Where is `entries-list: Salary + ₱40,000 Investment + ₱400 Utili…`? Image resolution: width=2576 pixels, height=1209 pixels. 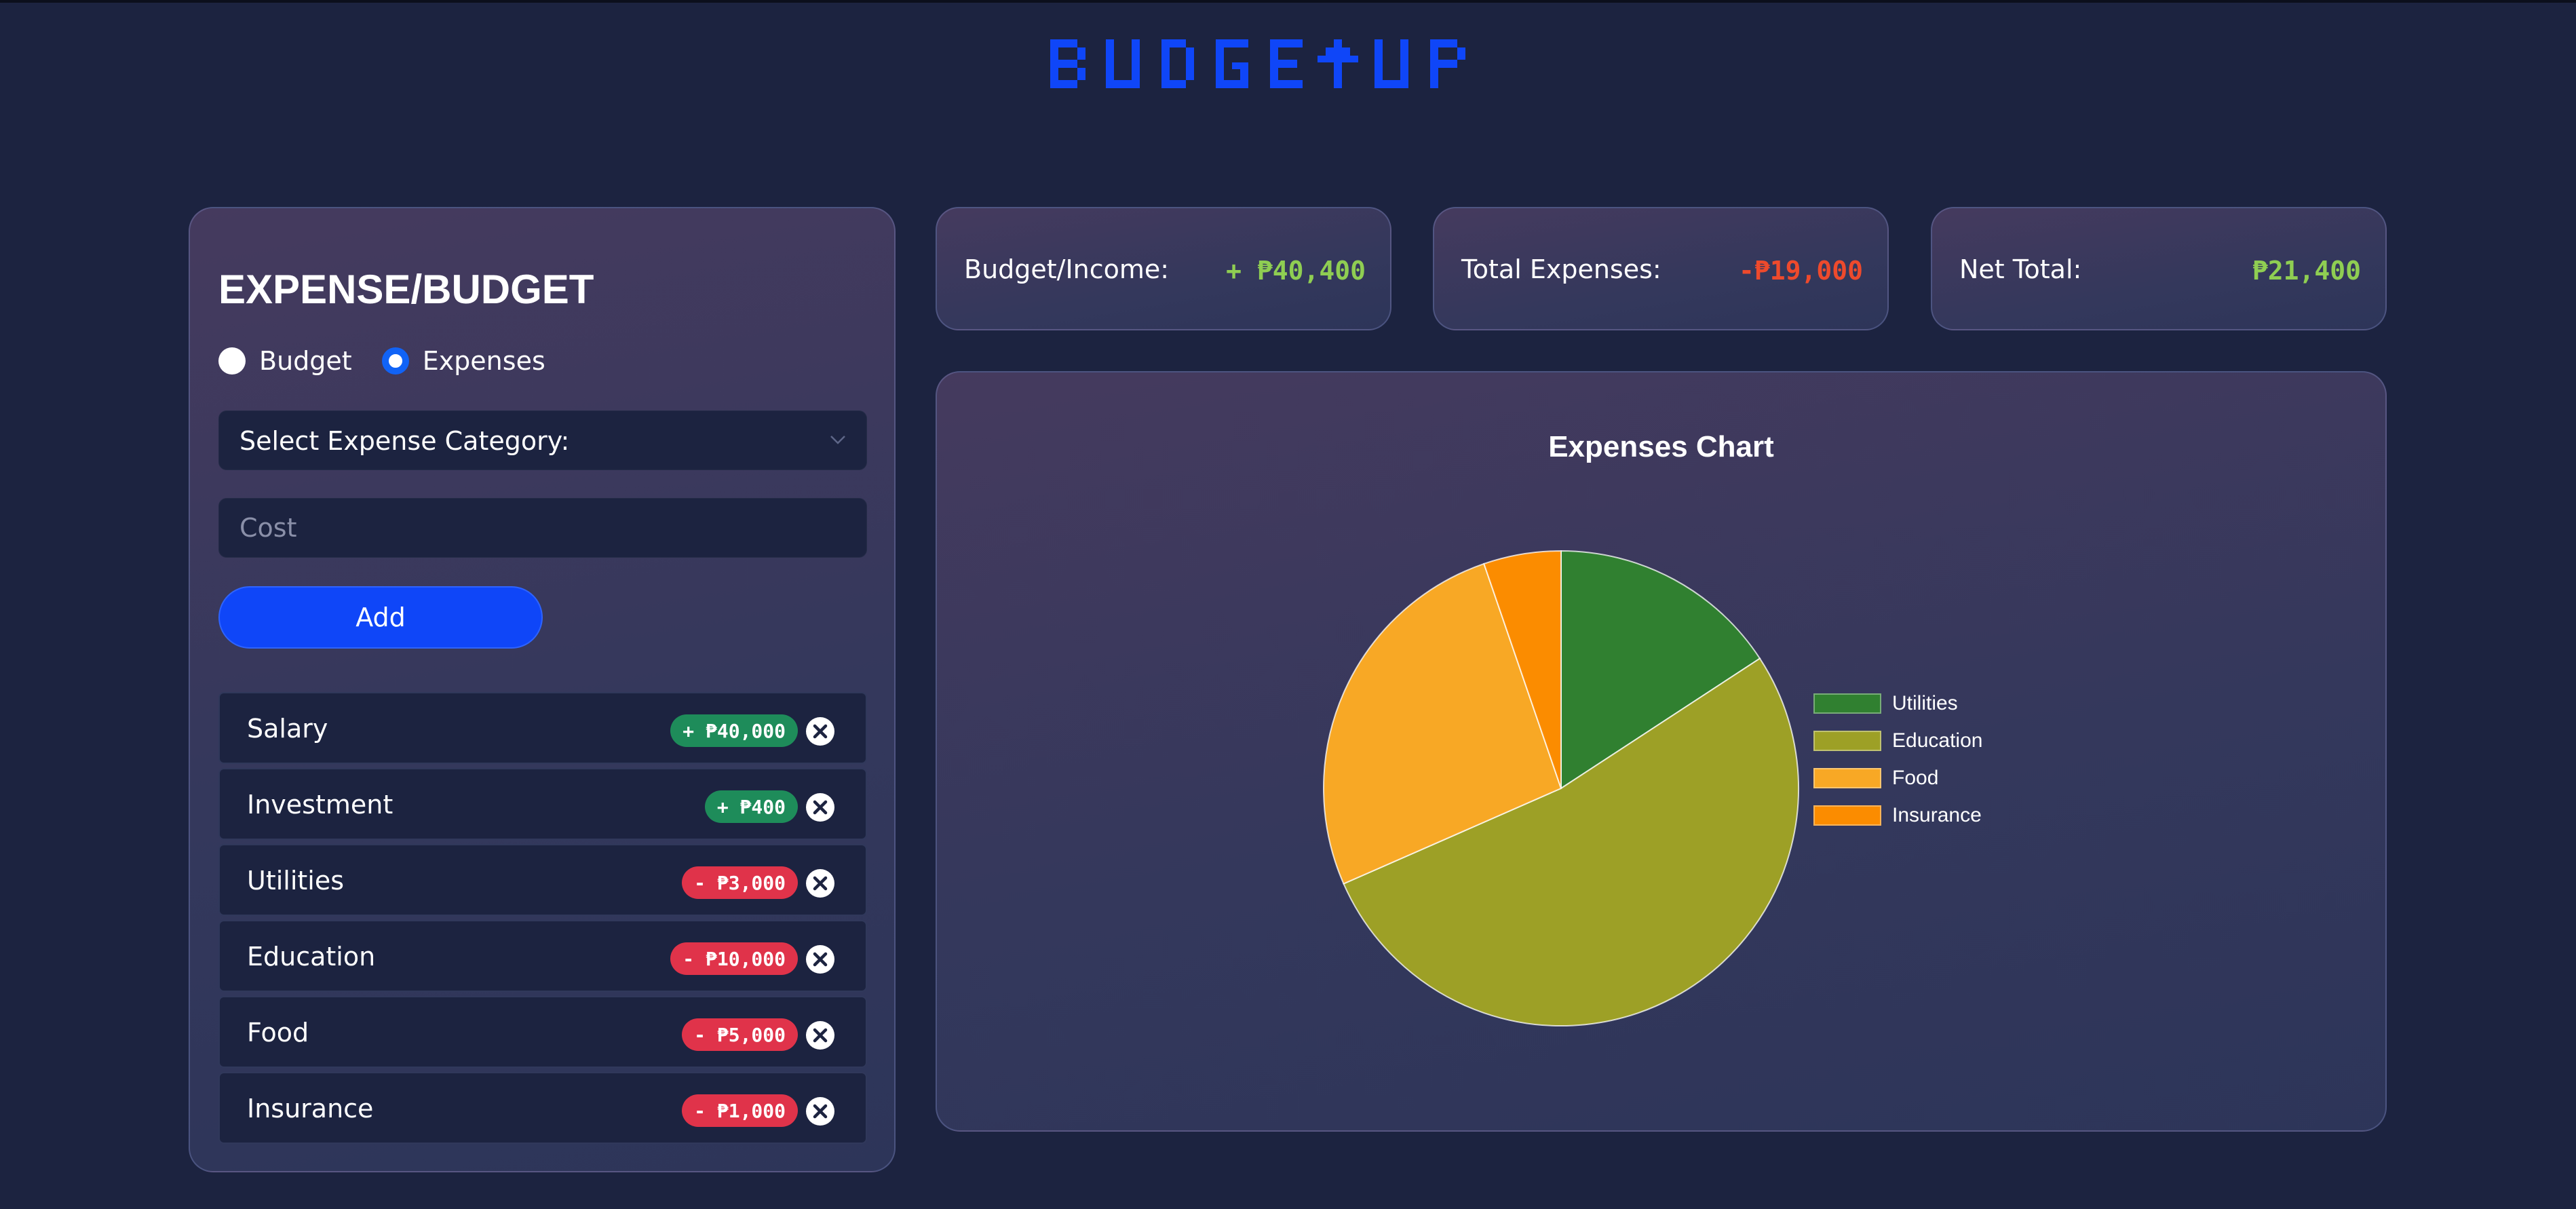
entries-list: Salary + ₱40,000 Investment + ₱400 Utili… is located at coordinates (542, 920).